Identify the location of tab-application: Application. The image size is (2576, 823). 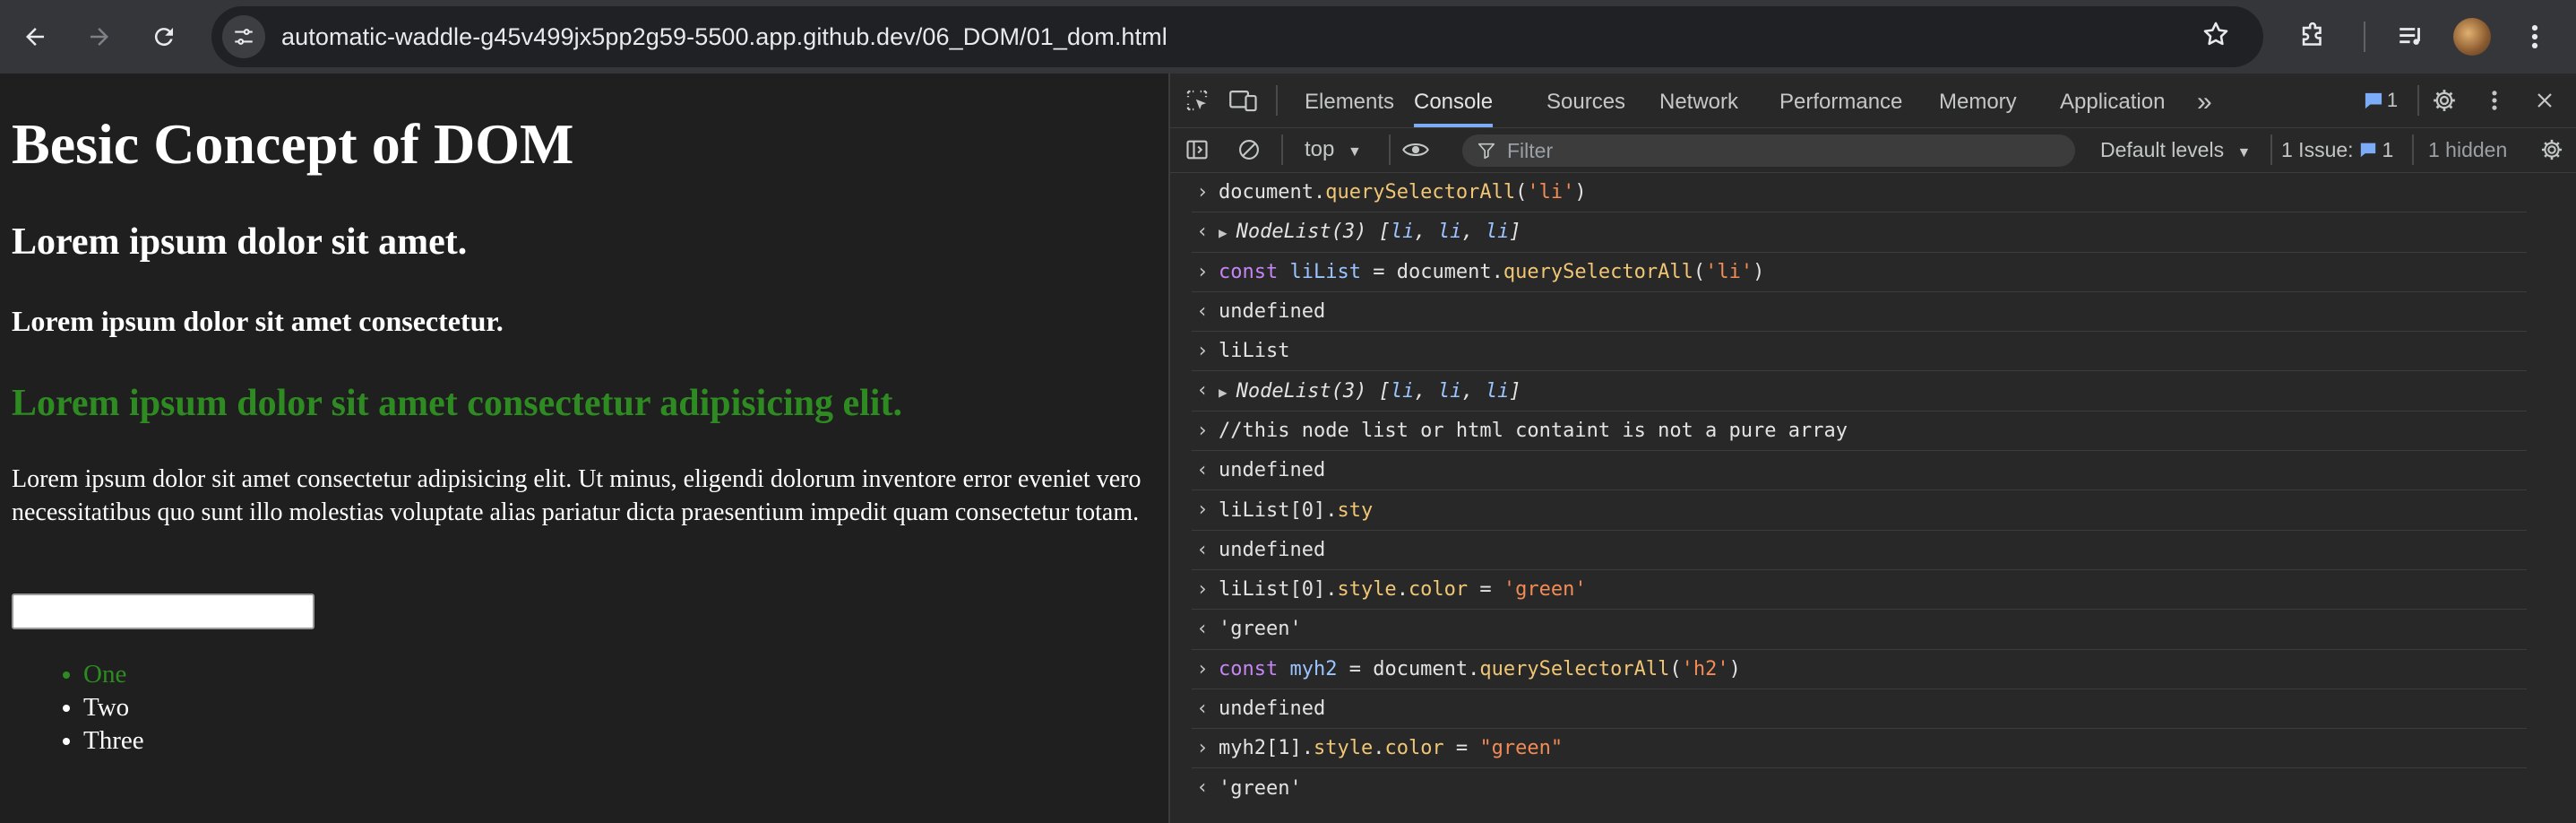
(2113, 100).